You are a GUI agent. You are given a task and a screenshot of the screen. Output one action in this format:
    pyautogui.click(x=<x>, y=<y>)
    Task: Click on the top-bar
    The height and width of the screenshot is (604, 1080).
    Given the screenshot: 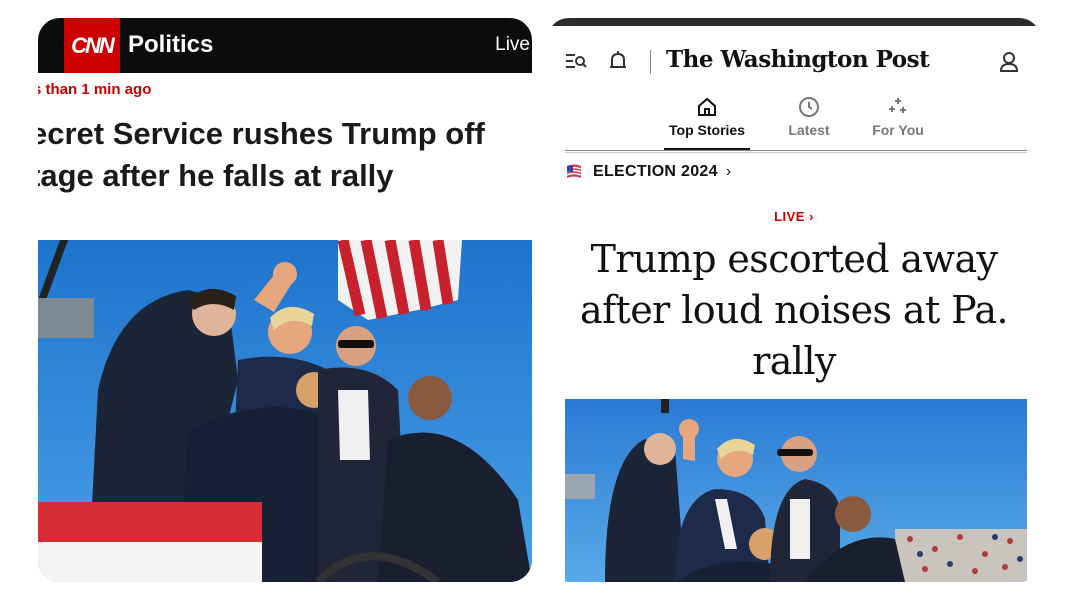 What is the action you would take?
    pyautogui.click(x=794, y=22)
    